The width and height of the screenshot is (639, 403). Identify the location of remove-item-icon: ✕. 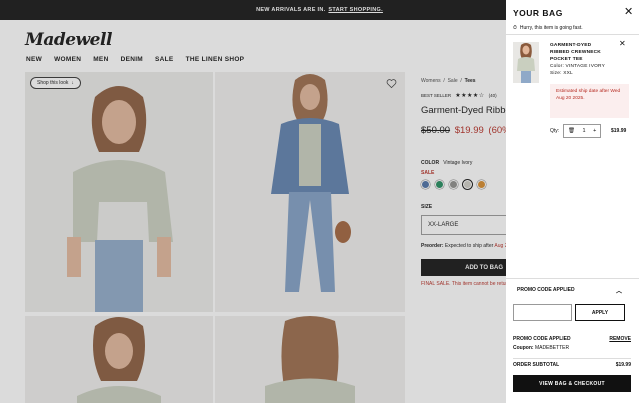
(622, 43).